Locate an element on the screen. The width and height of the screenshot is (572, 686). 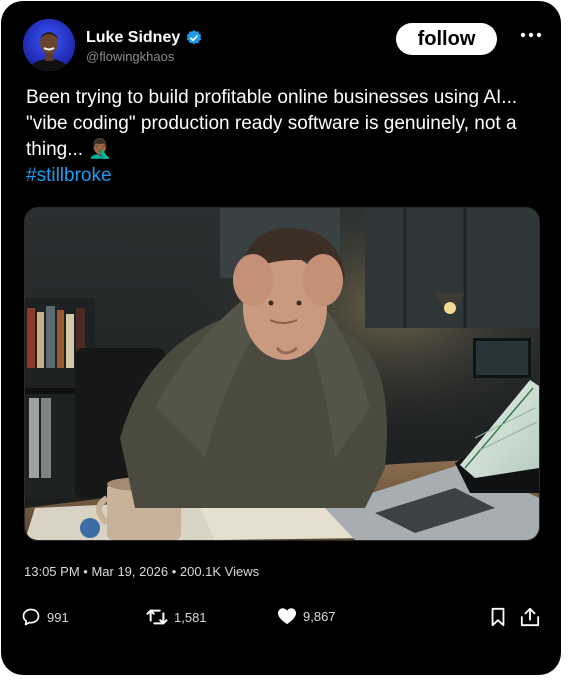
share-button is located at coordinates (530, 617).